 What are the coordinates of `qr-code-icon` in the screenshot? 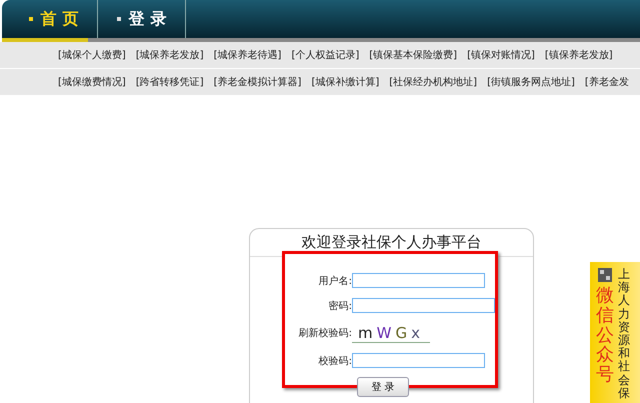 It's located at (605, 275).